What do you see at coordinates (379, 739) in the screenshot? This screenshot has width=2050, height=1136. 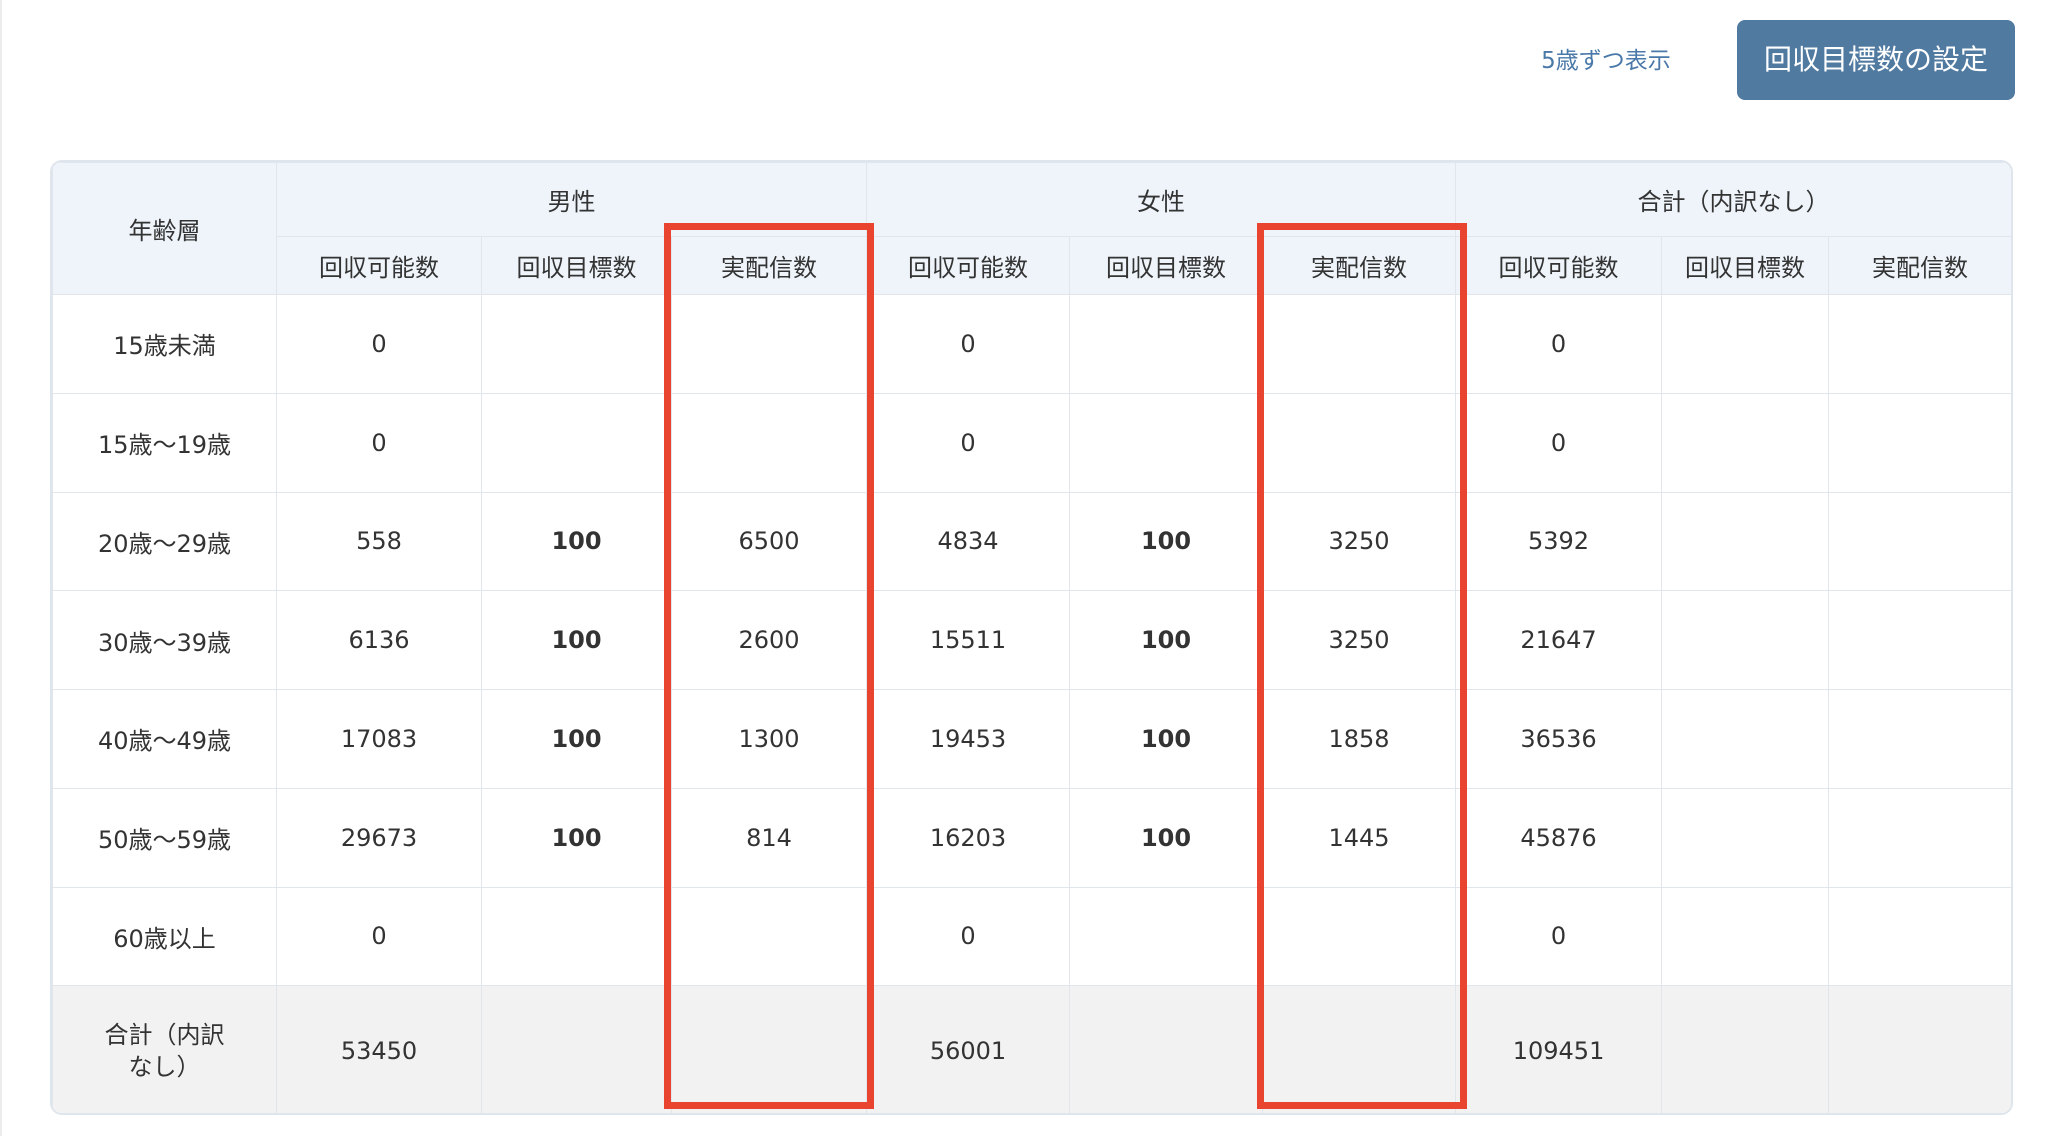 I see `male-collectable-cell: 17083` at bounding box center [379, 739].